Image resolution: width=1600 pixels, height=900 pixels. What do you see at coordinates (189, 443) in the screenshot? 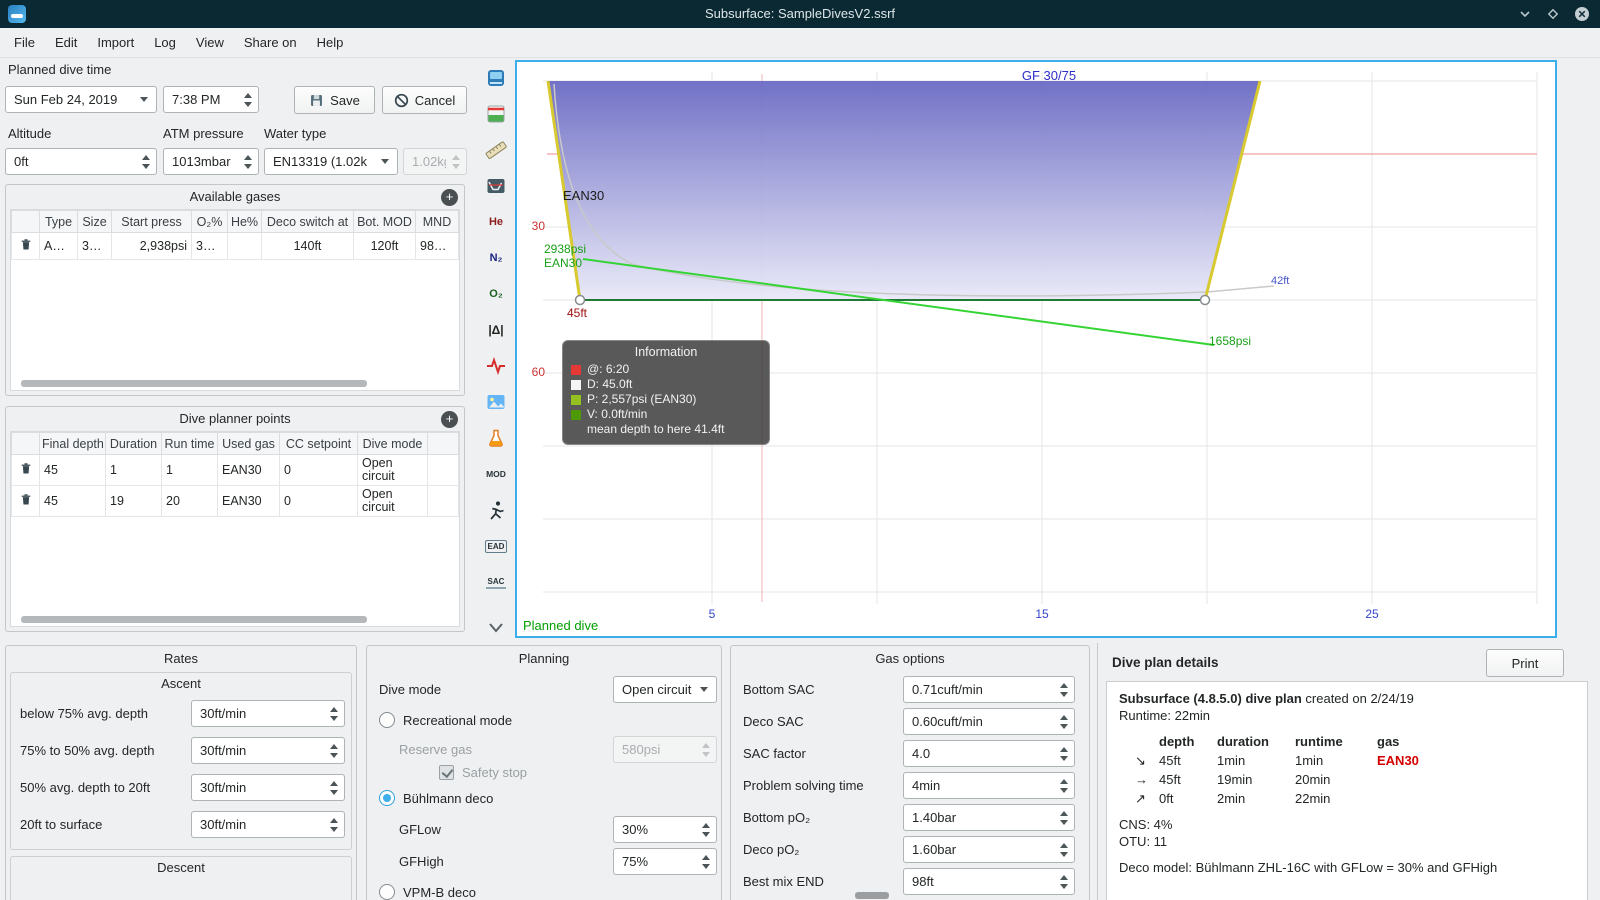
I see `col-run-time: Run time` at bounding box center [189, 443].